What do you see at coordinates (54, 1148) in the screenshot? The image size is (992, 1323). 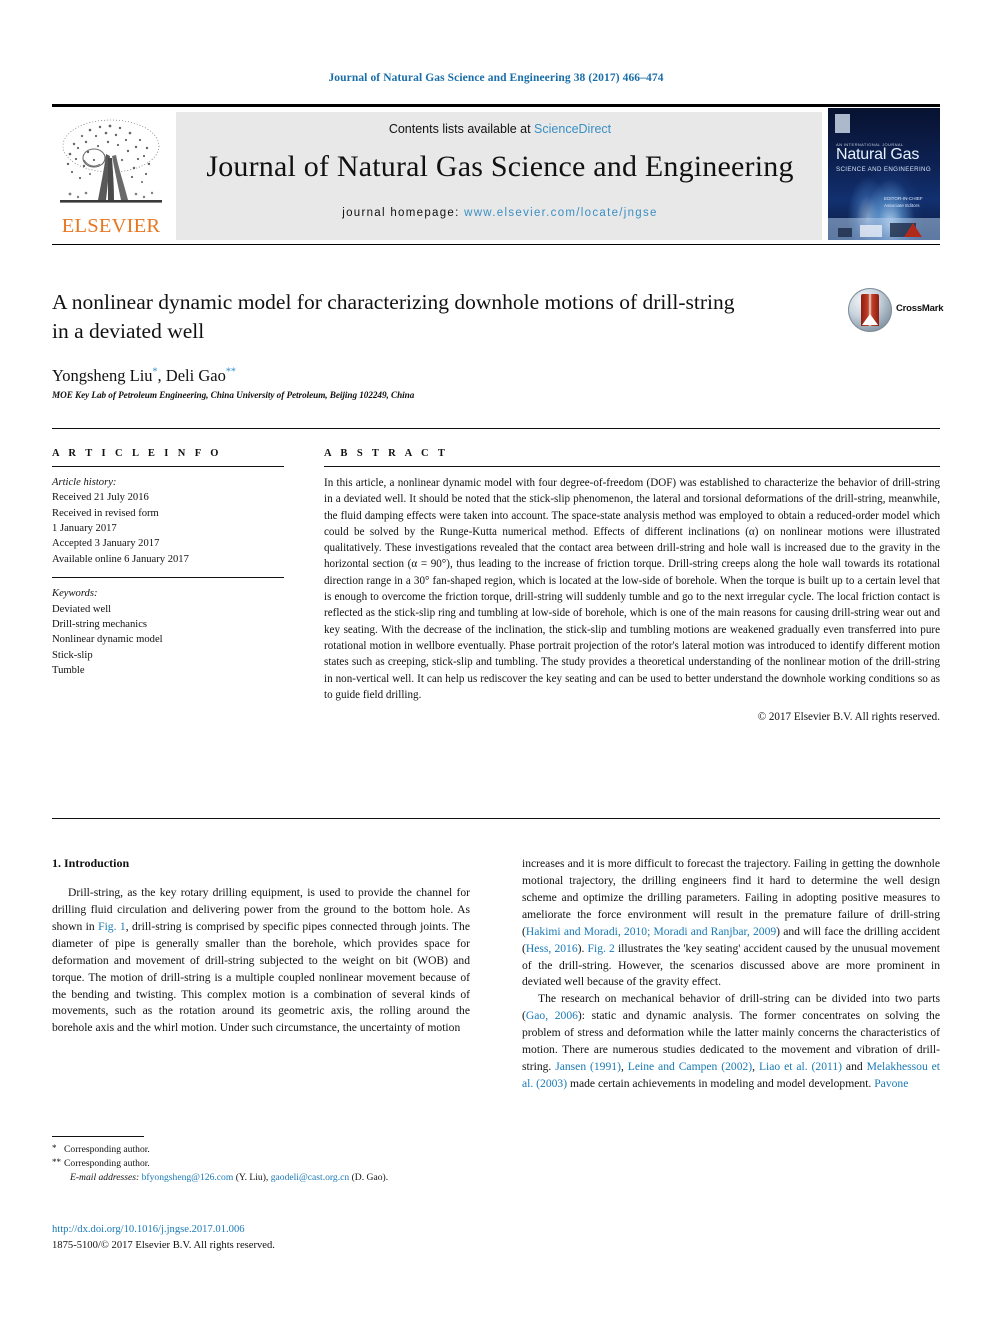 I see `footnote-marker-1: *` at bounding box center [54, 1148].